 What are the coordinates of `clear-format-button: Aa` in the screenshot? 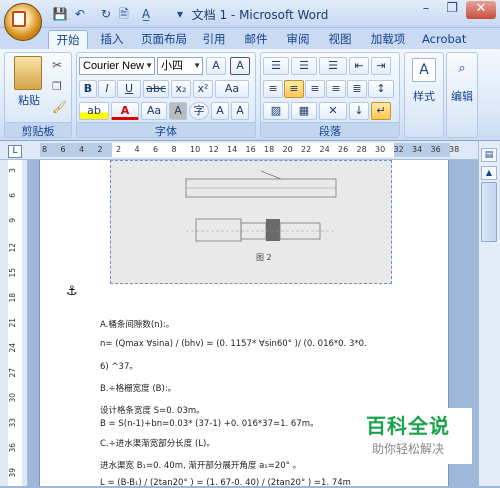 It's located at (232, 89).